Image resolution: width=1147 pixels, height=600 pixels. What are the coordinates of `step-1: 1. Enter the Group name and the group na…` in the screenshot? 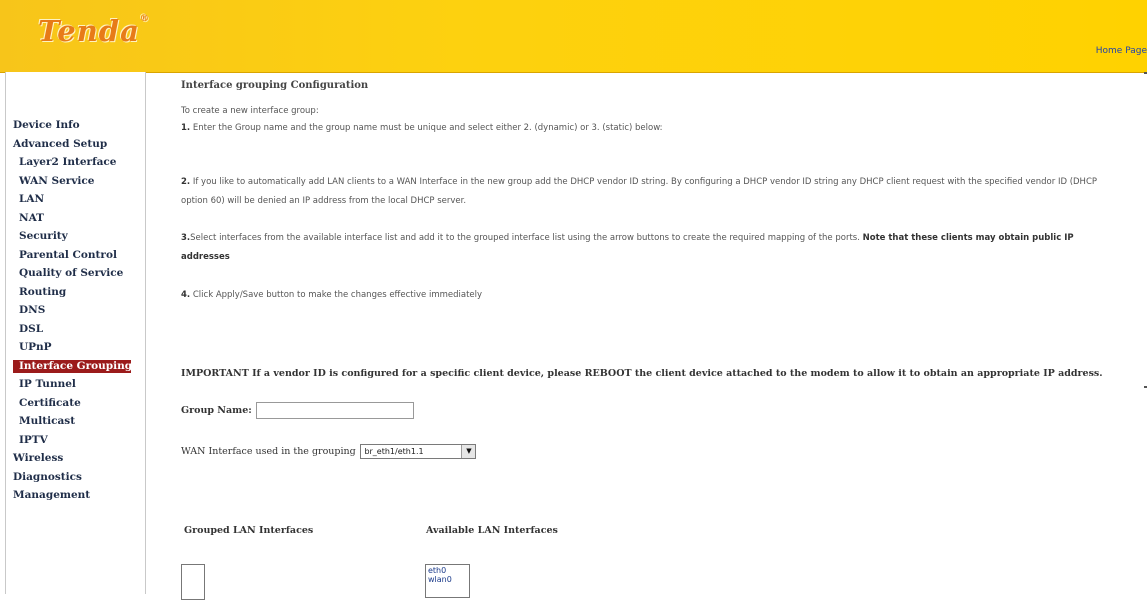 It's located at (422, 128).